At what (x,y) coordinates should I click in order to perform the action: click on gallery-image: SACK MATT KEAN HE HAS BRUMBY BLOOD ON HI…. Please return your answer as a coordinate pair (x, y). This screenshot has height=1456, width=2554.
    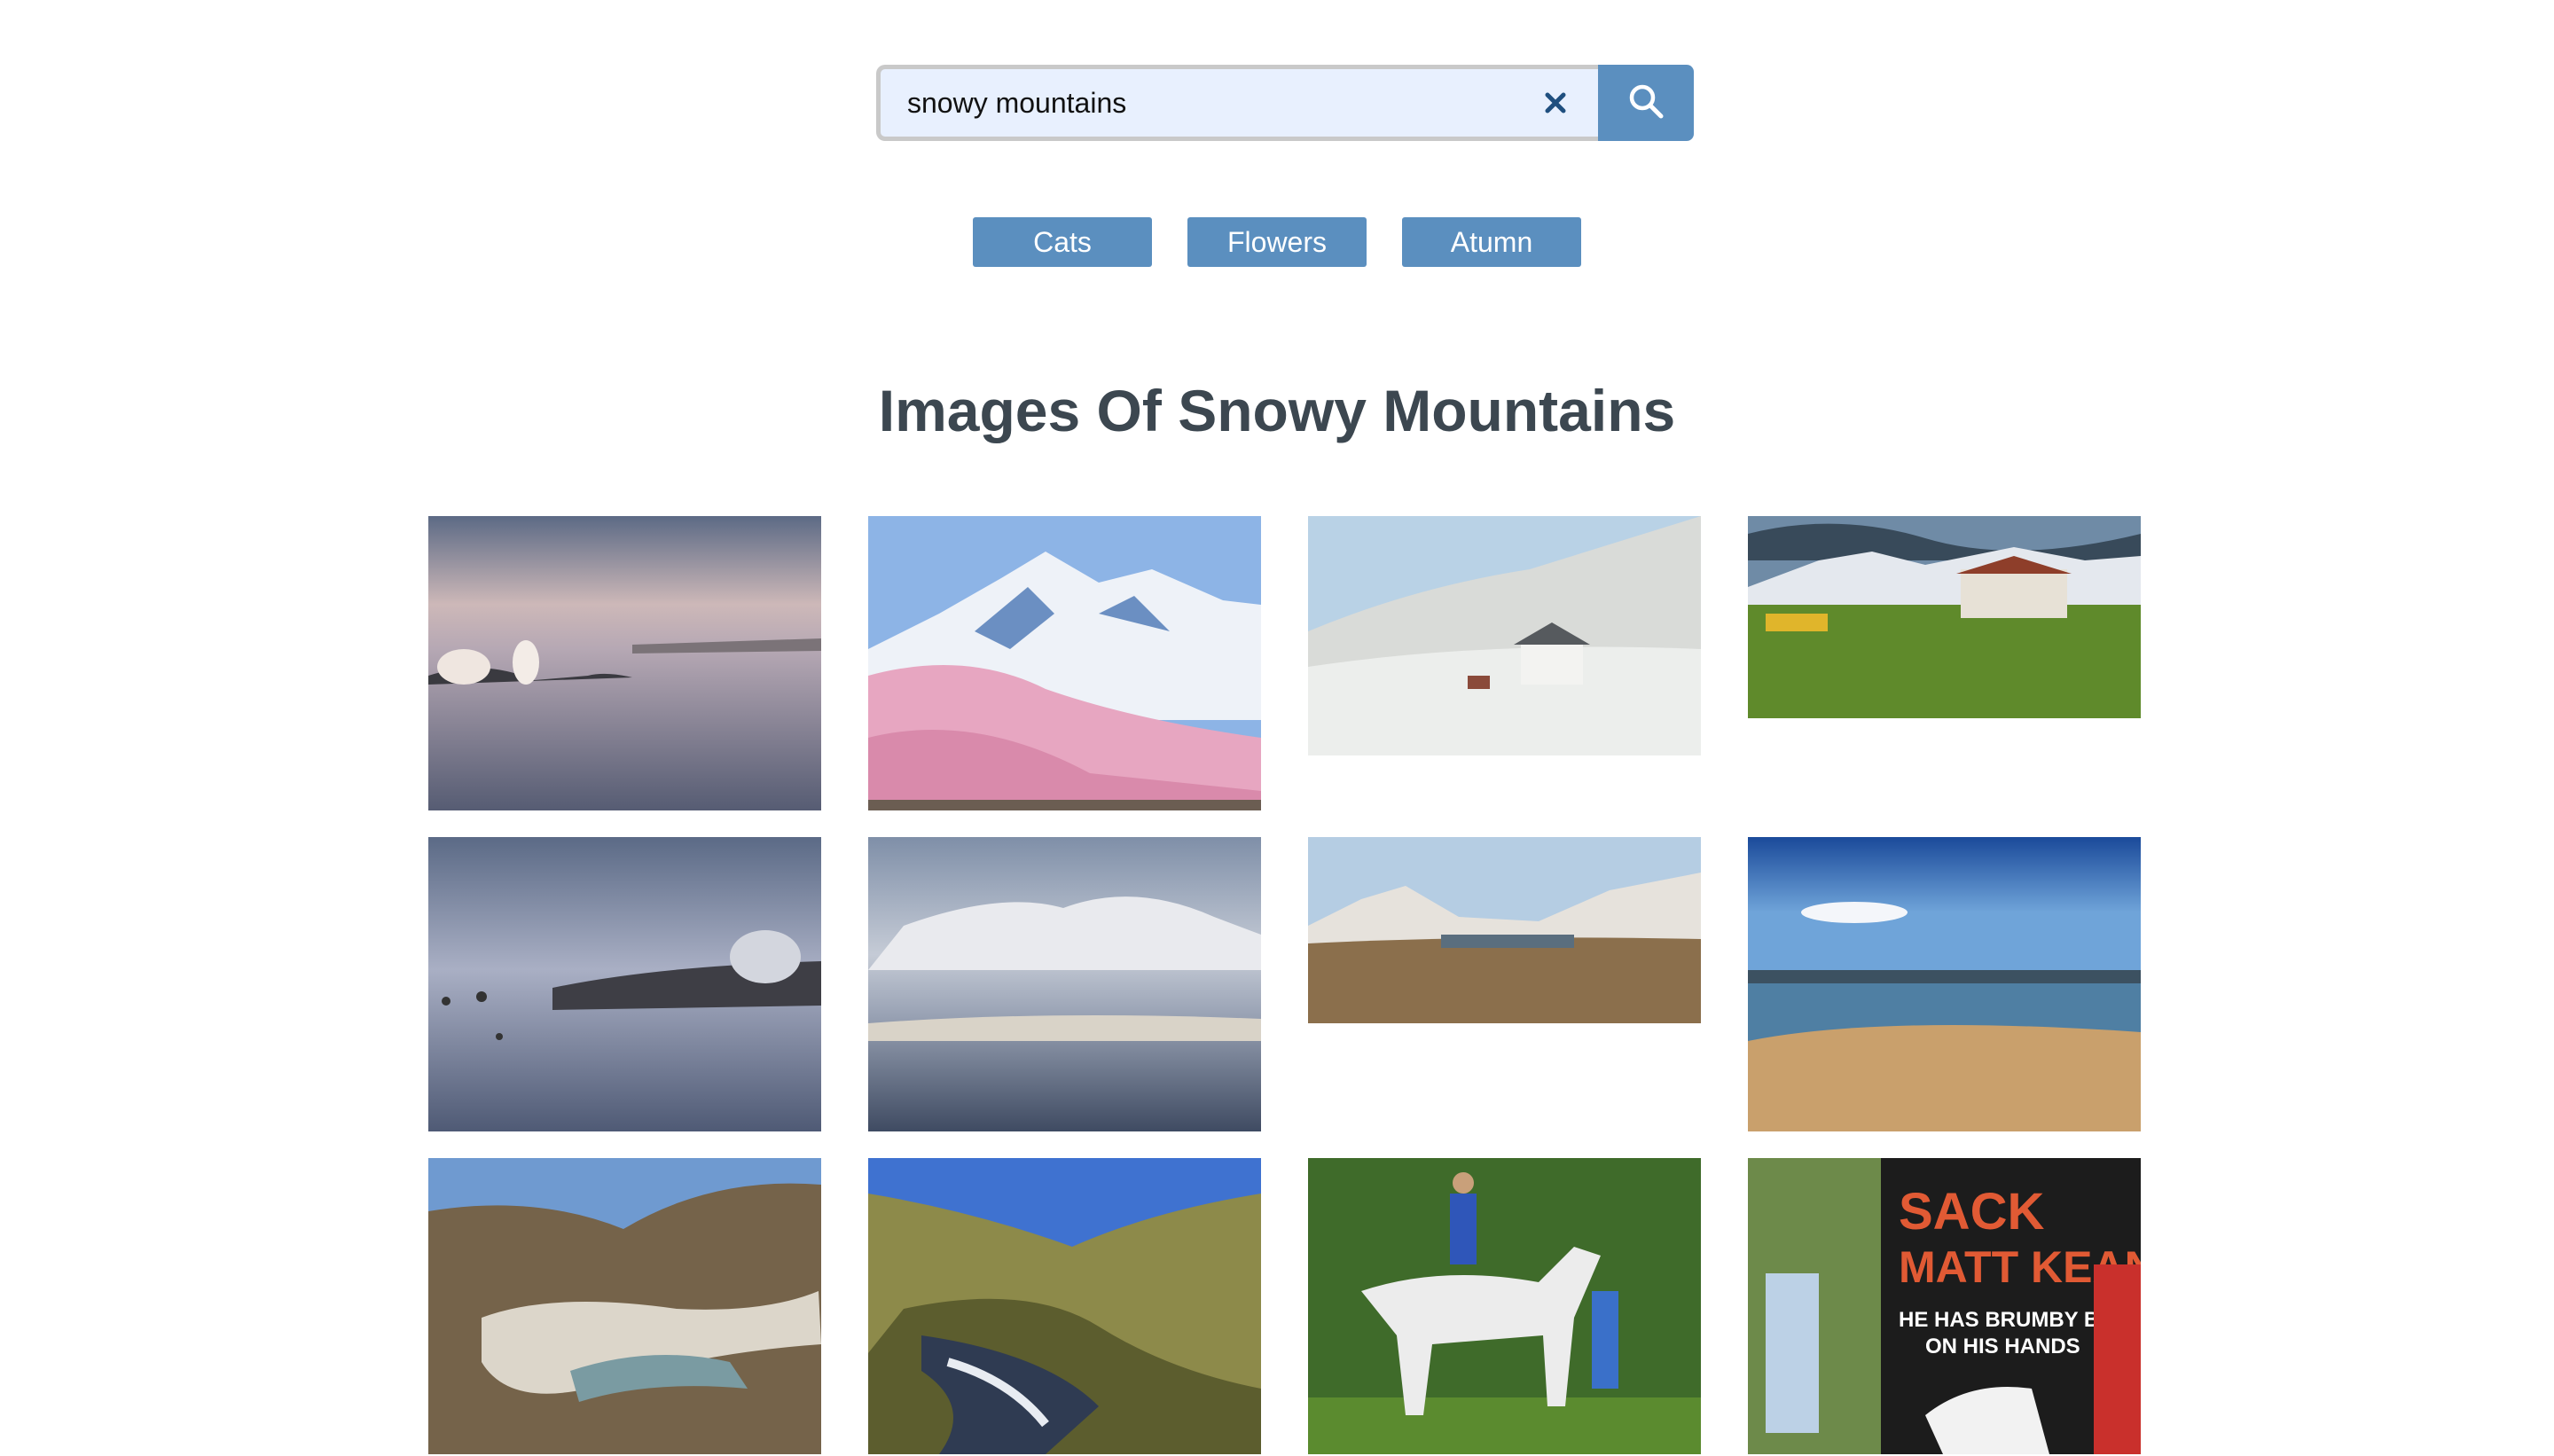
    Looking at the image, I should click on (1944, 1306).